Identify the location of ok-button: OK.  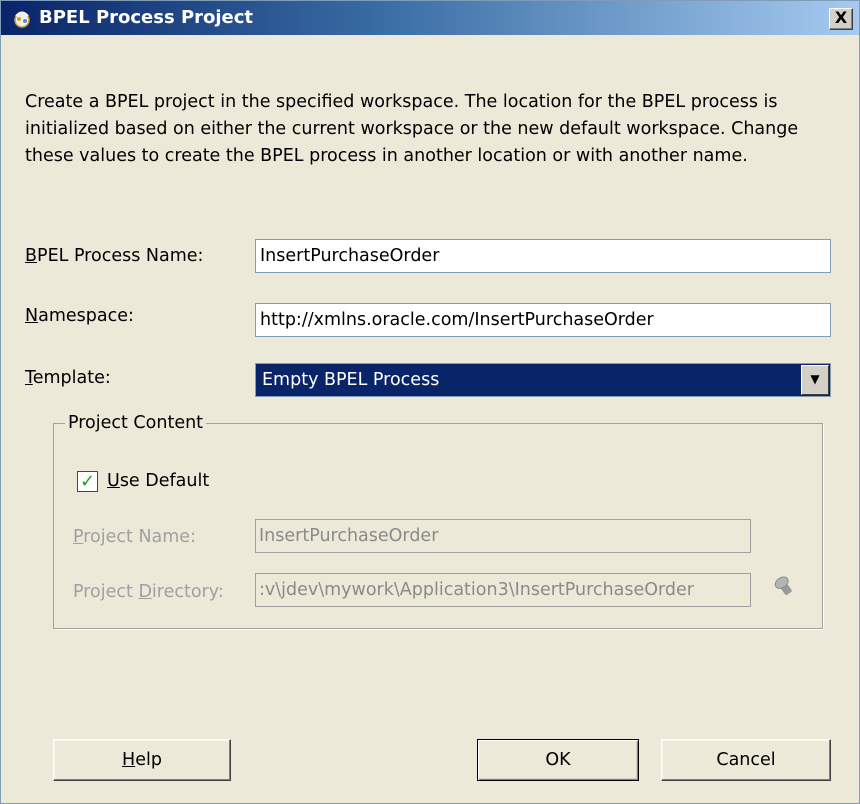
(558, 760).